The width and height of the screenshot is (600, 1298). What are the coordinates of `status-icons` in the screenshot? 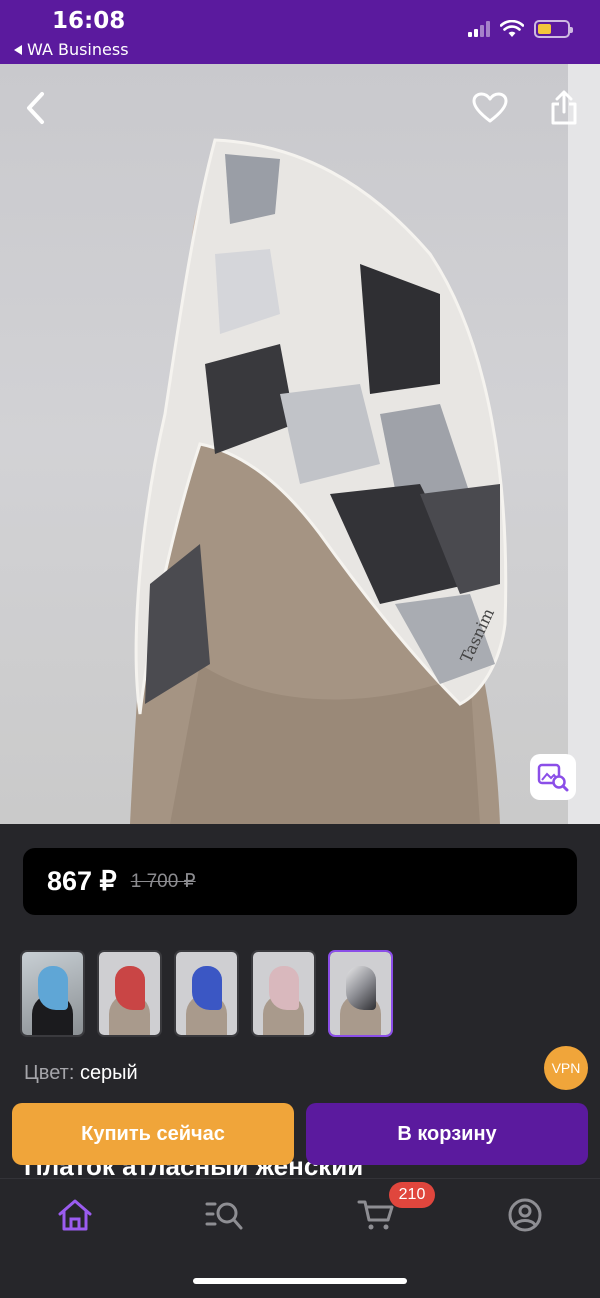 It's located at (520, 29).